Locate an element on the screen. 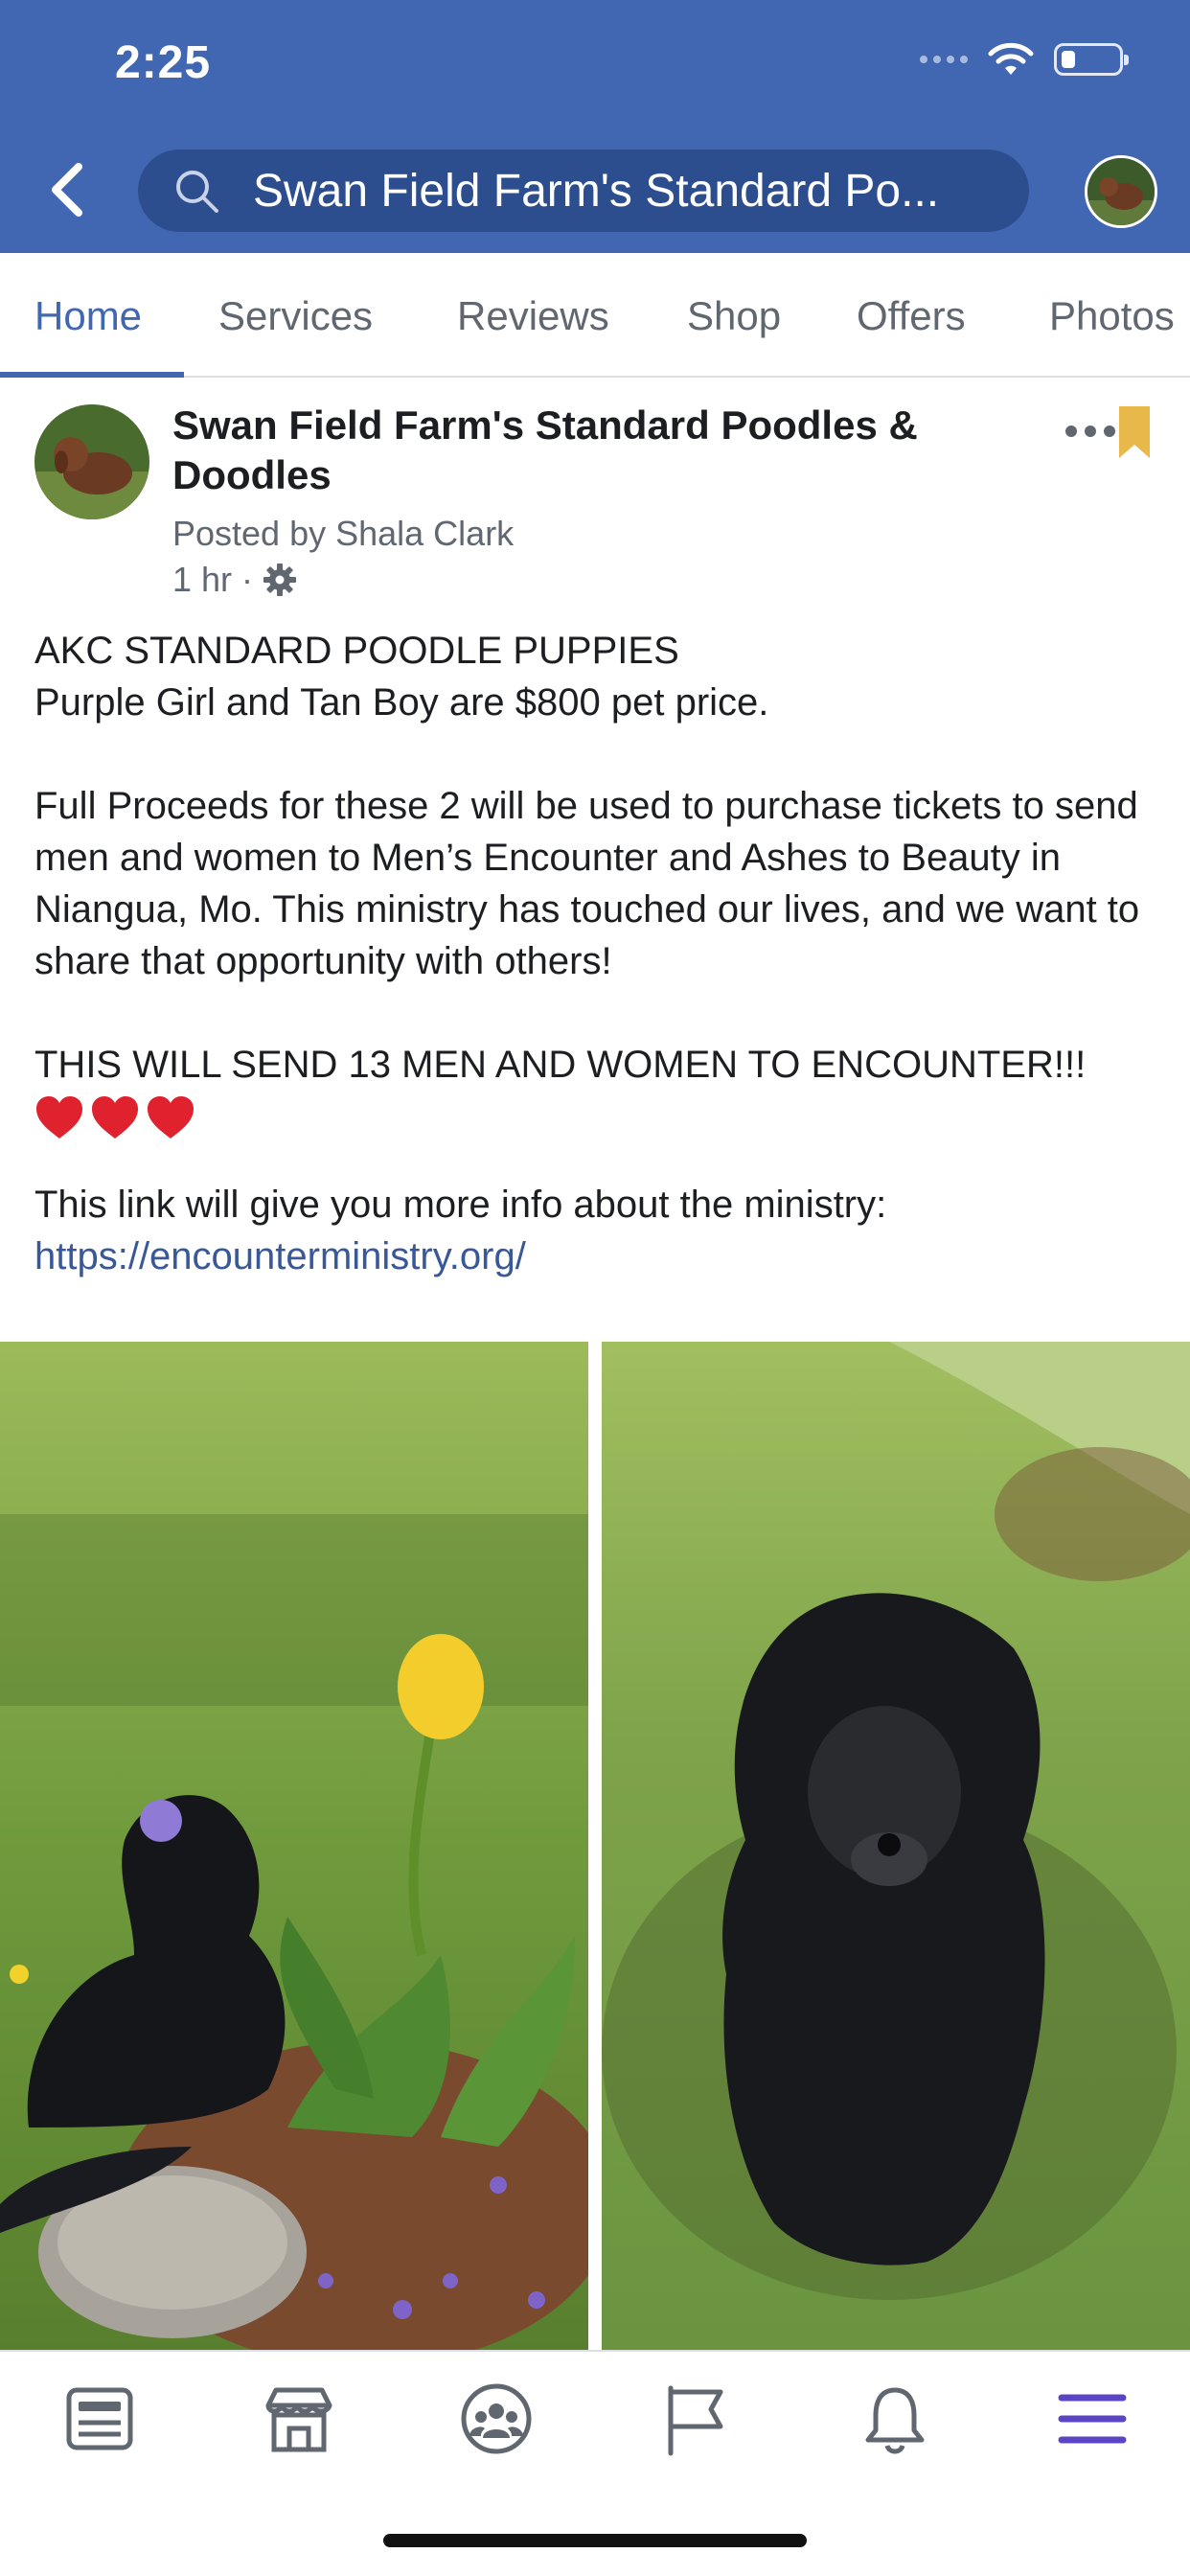 The image size is (1190, 2576). ministry-link: https://encounterministry.org/ is located at coordinates (280, 1256).